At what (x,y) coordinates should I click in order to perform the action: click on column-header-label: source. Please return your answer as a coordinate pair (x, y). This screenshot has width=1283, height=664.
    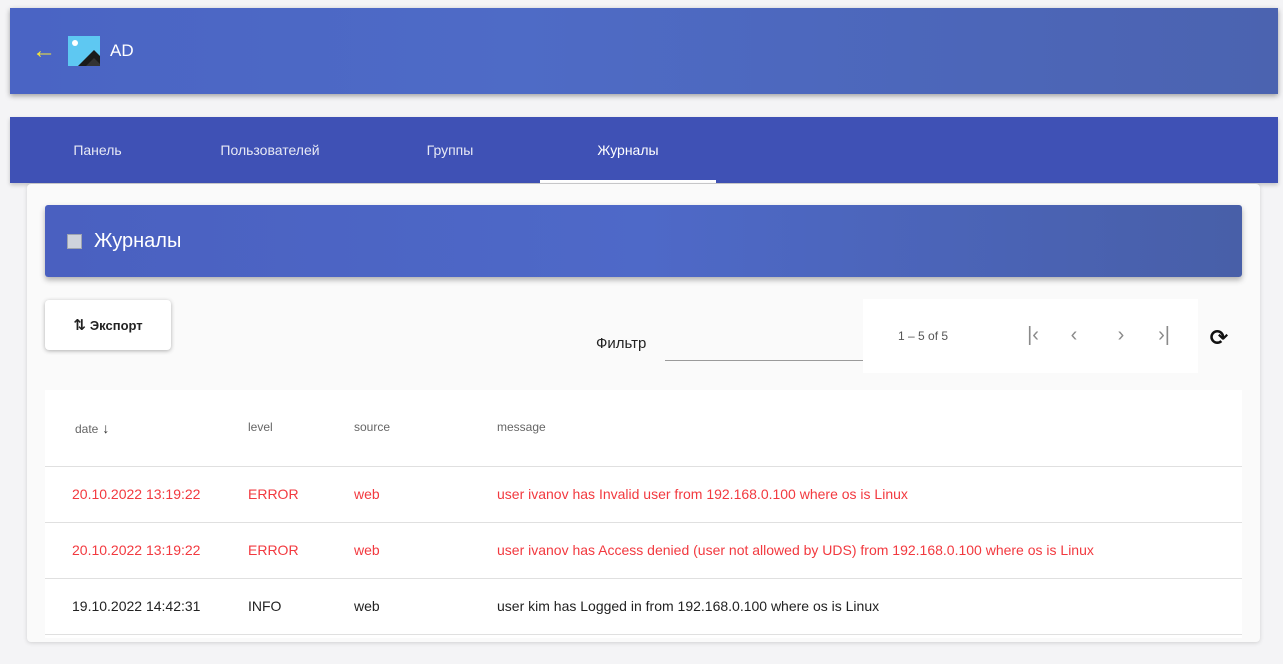
    Looking at the image, I should click on (372, 427).